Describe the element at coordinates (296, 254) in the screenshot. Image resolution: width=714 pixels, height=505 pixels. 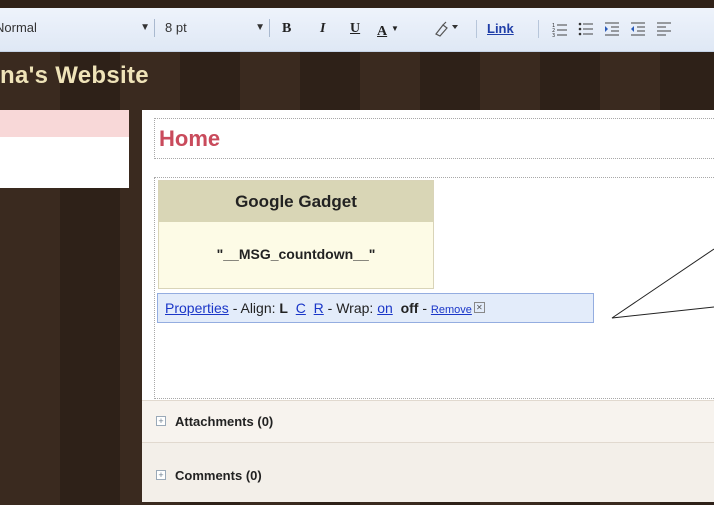
I see `gadget-message: "__MSG_countdown__"` at that location.